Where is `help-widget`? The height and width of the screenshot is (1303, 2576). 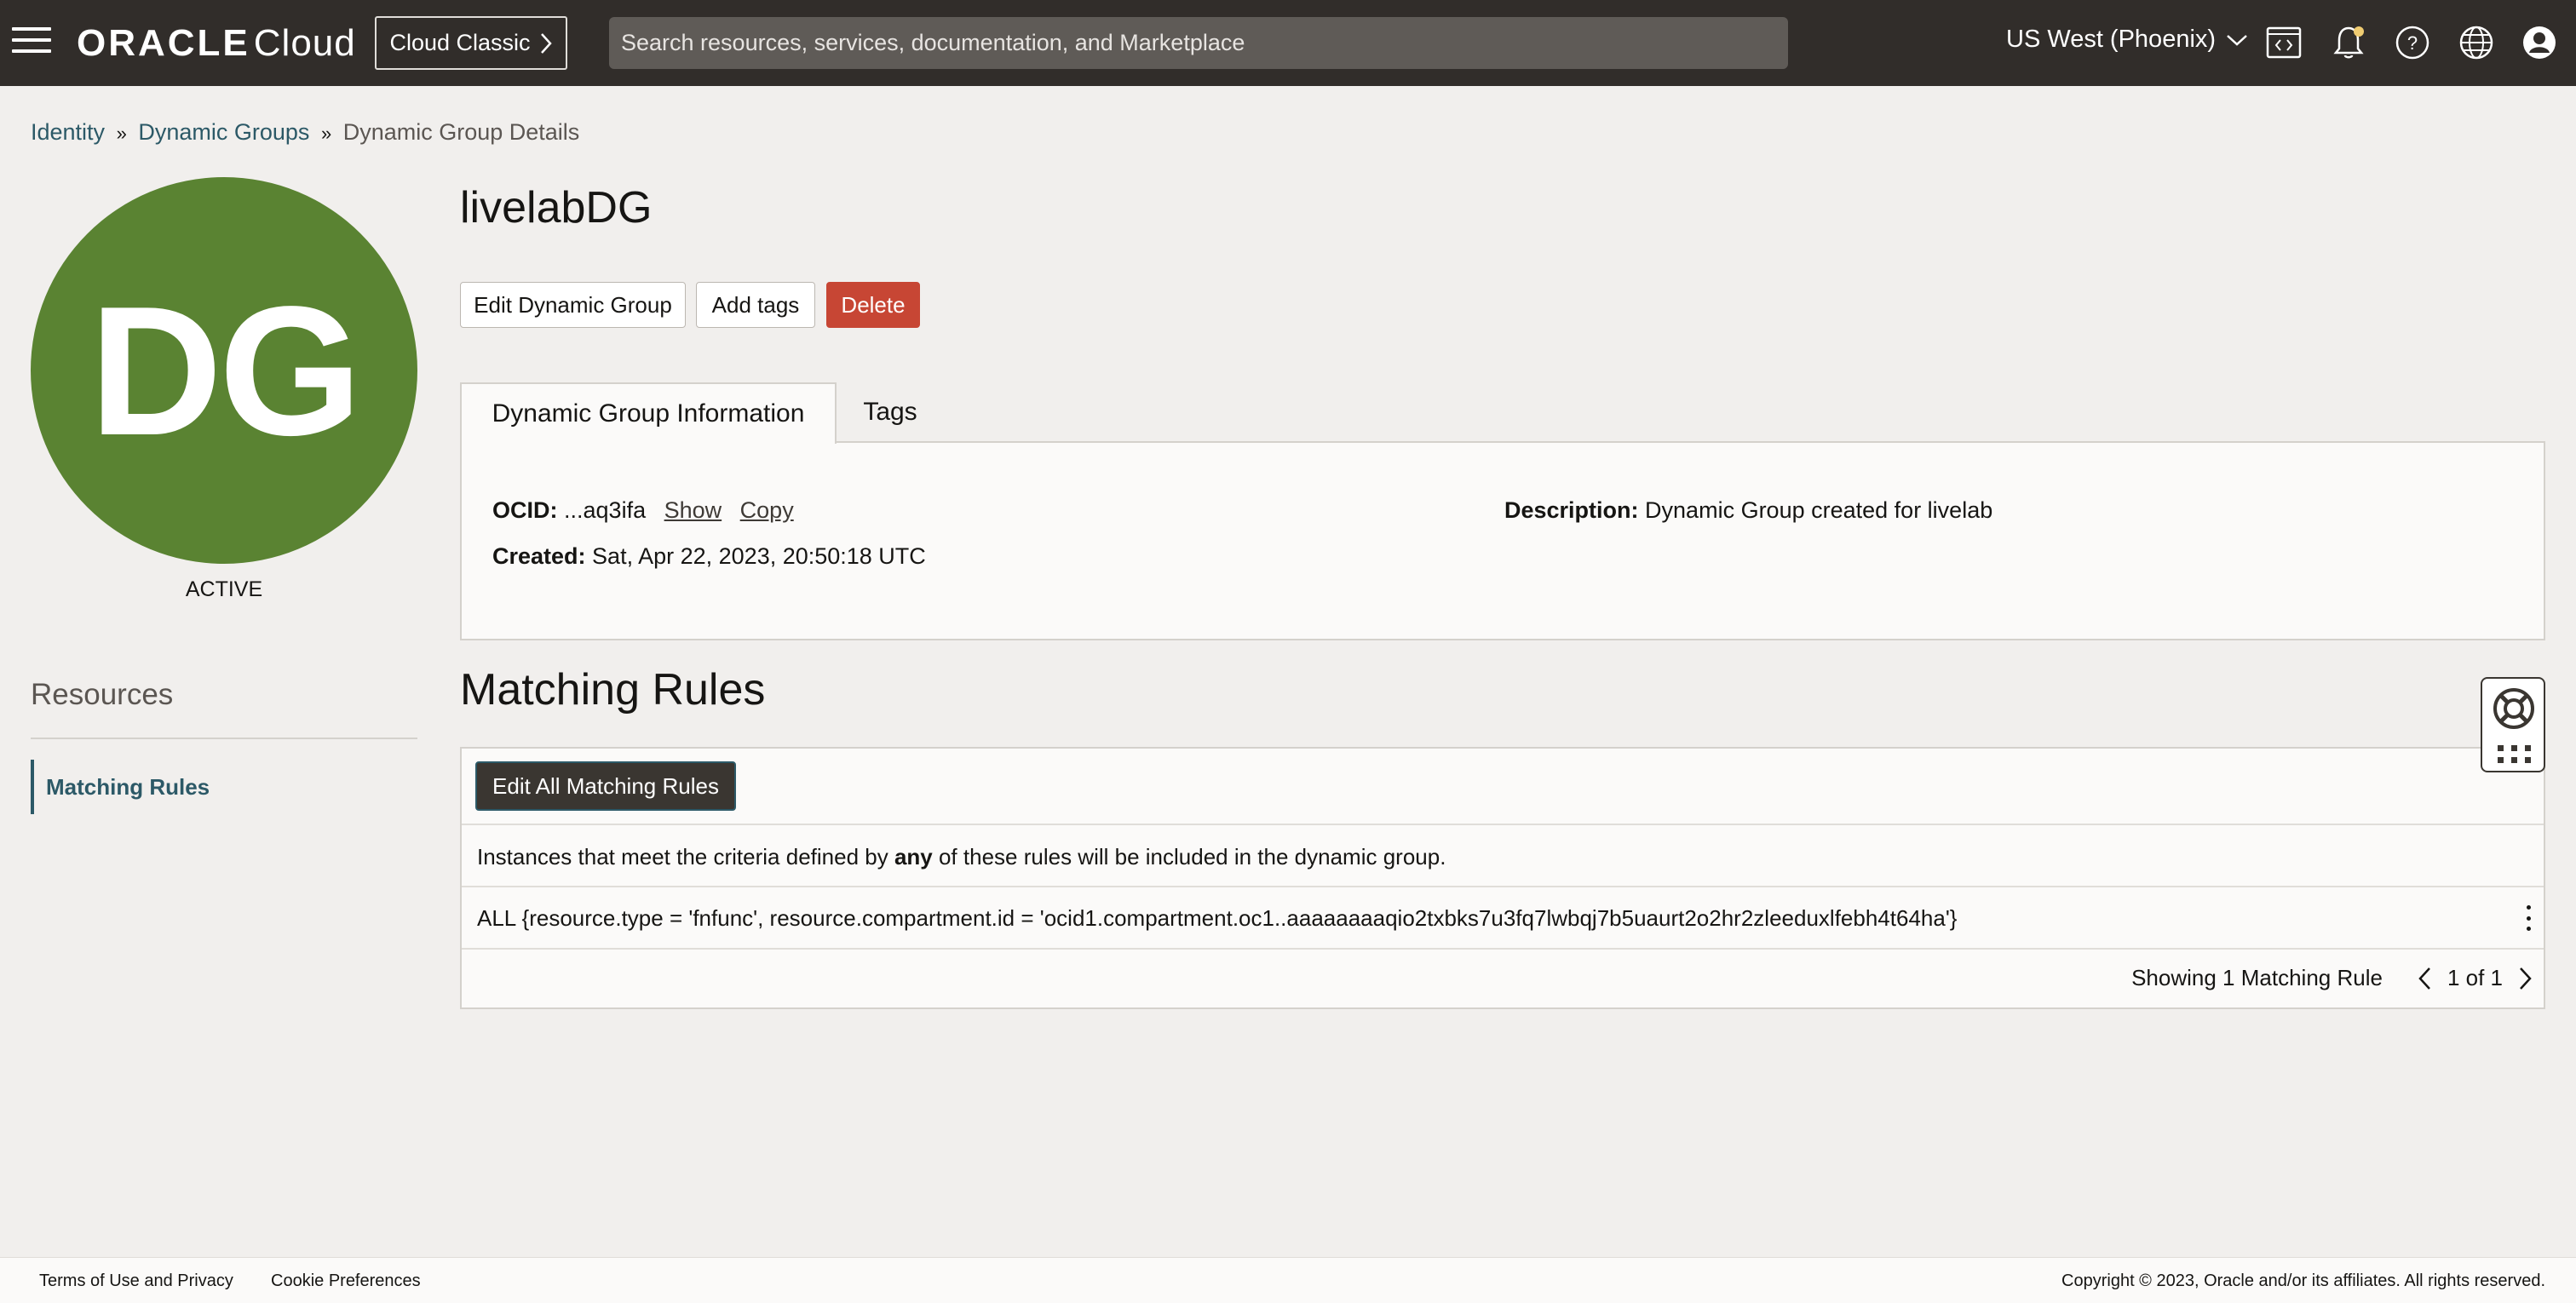
help-widget is located at coordinates (2513, 724).